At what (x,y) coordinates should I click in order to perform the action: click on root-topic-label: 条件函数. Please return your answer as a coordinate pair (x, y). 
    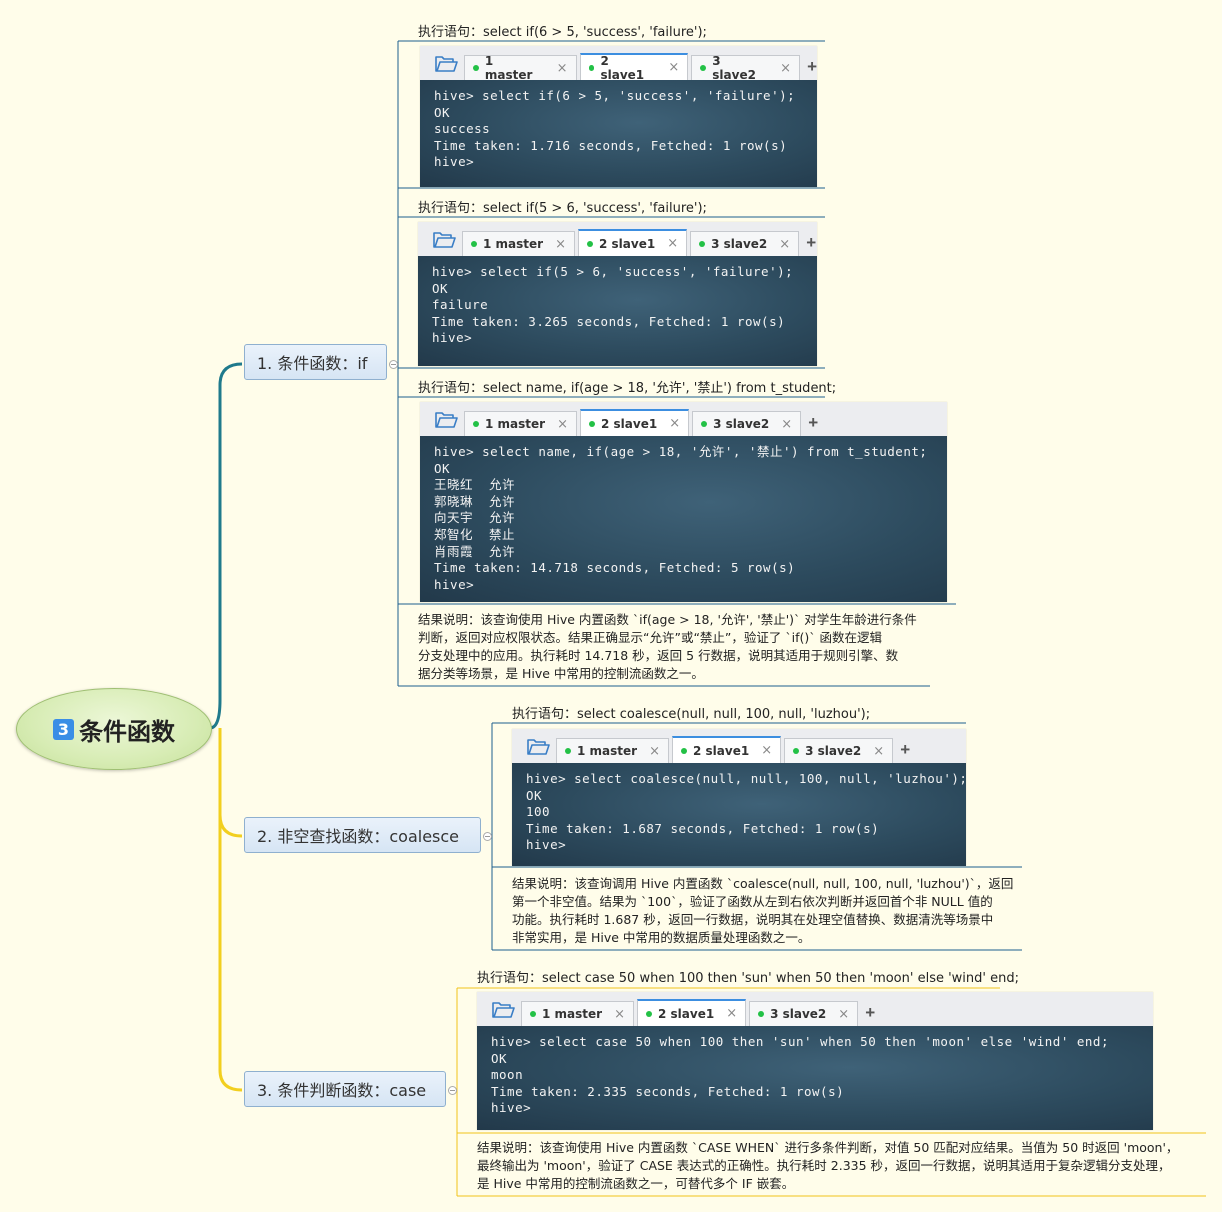
    Looking at the image, I should click on (127, 731).